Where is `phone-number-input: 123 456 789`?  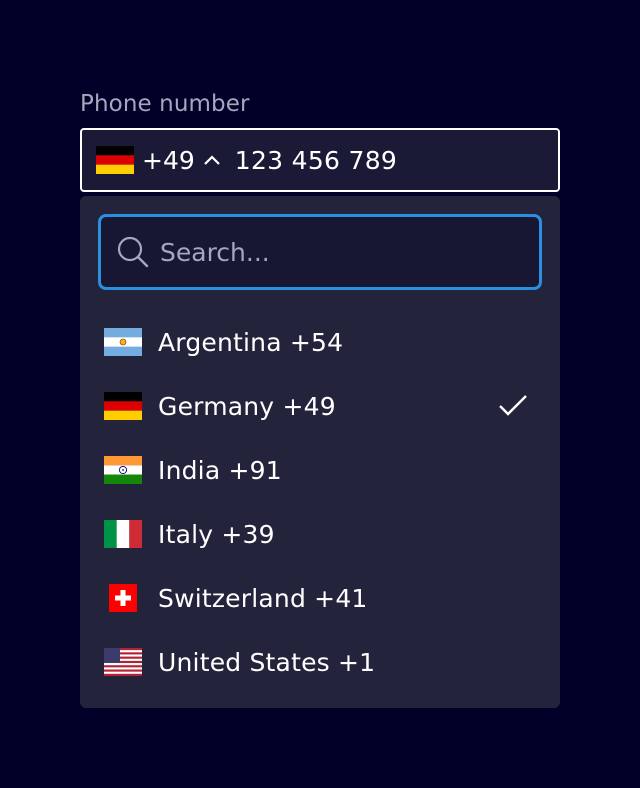 phone-number-input: 123 456 789 is located at coordinates (316, 160).